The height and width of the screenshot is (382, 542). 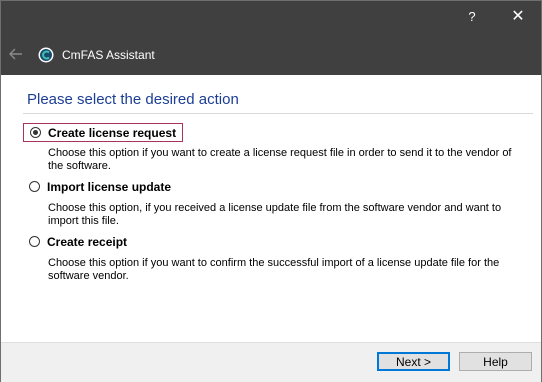 What do you see at coordinates (413, 361) in the screenshot?
I see `next-button: Next >` at bounding box center [413, 361].